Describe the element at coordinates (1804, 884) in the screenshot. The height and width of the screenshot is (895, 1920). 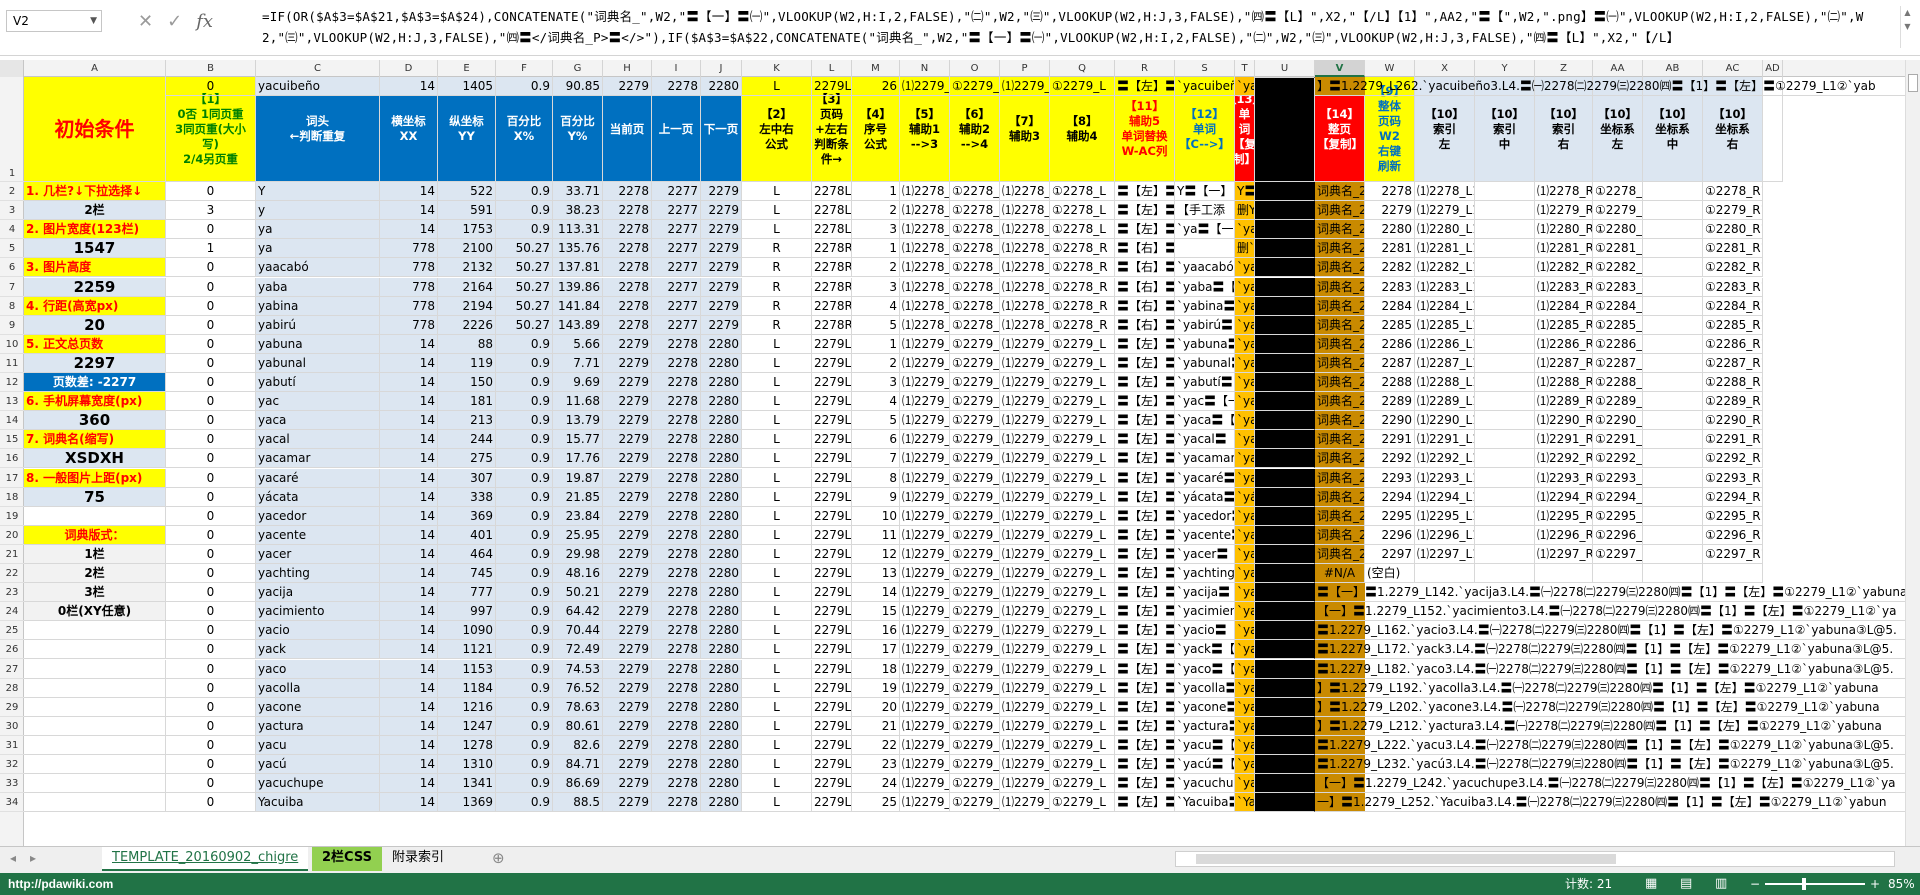
I see `zoom-slider-thumb` at that location.